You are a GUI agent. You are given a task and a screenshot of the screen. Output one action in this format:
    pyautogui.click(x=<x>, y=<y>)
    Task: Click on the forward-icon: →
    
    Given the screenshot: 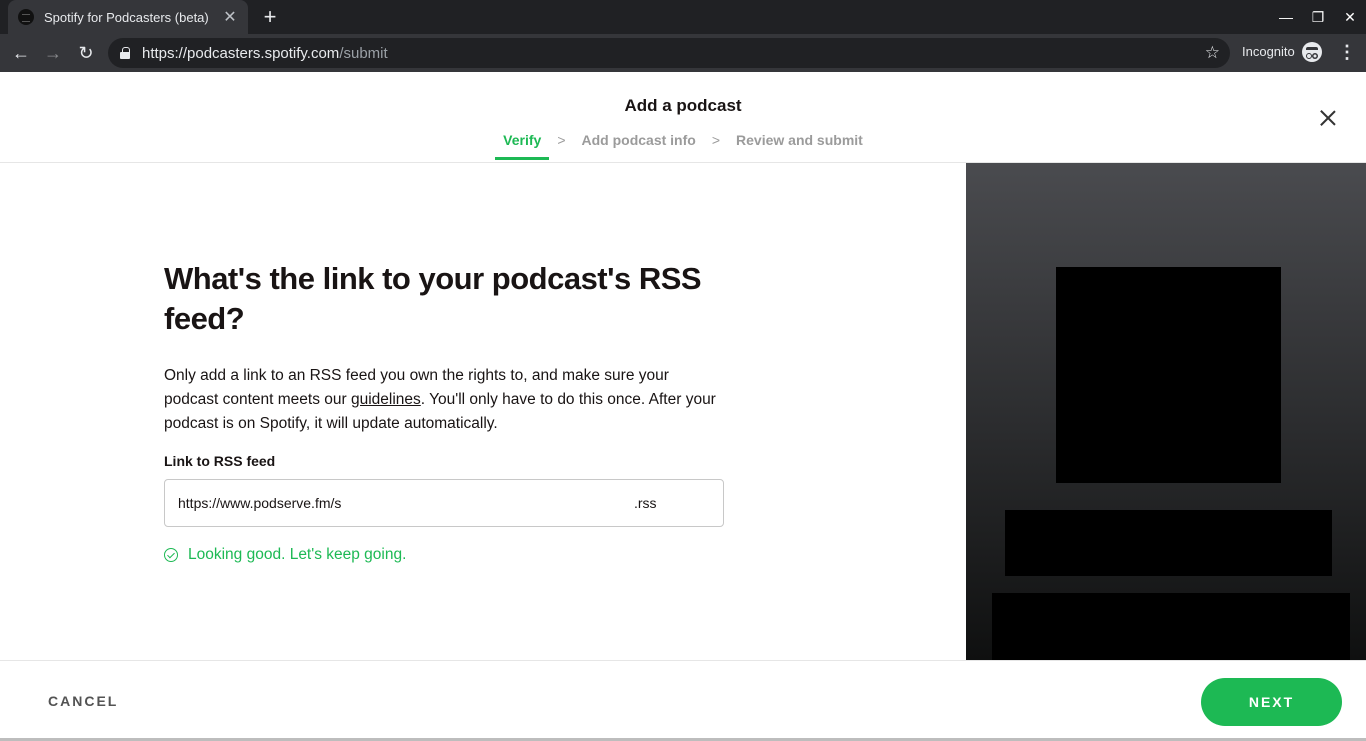 What is the action you would take?
    pyautogui.click(x=53, y=53)
    